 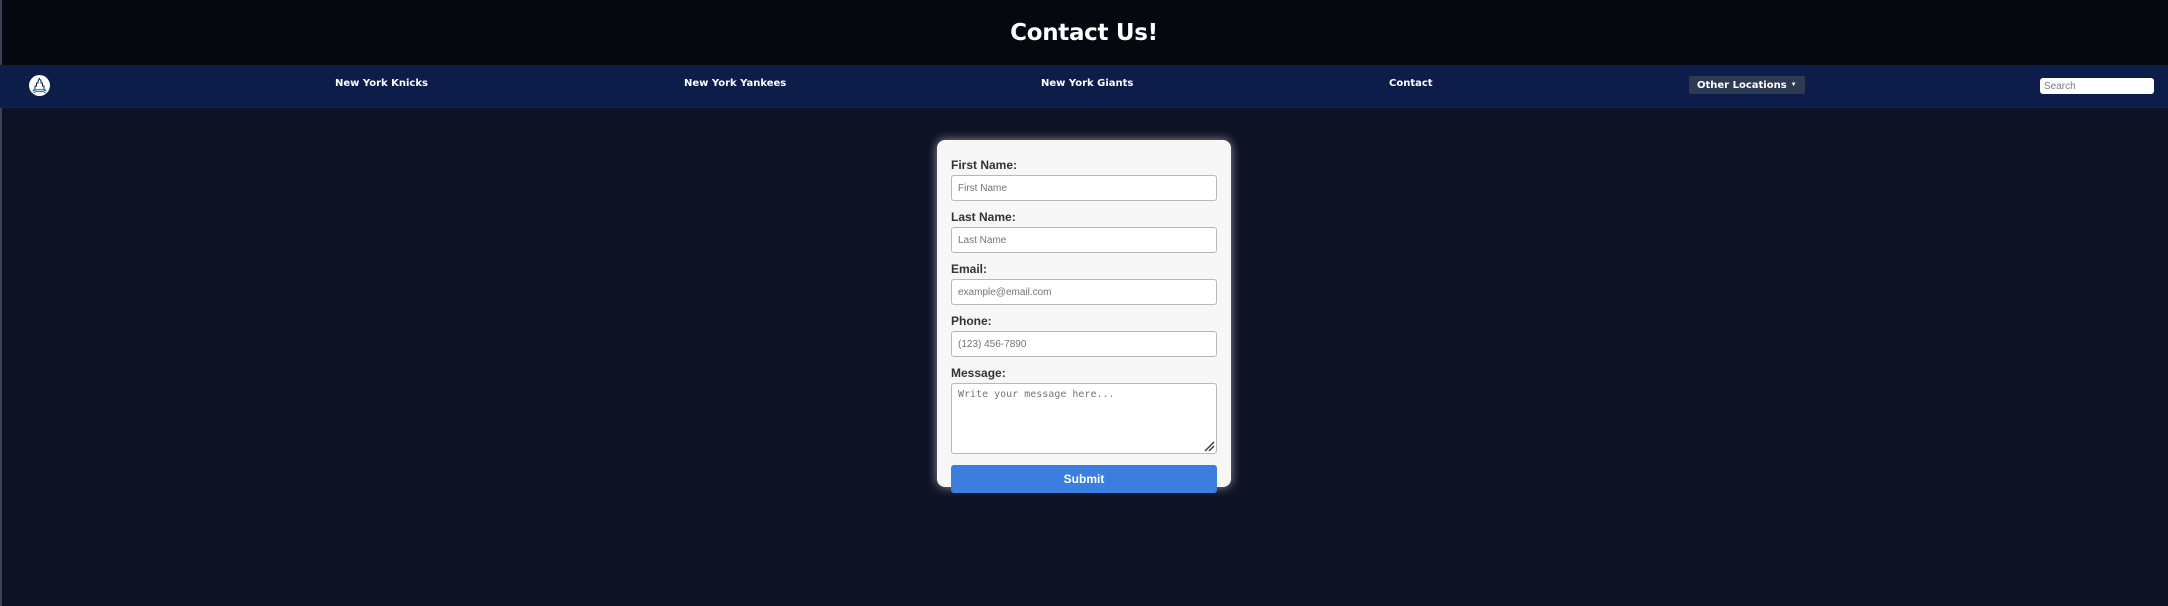 I want to click on message-field: Message:, so click(x=1084, y=410).